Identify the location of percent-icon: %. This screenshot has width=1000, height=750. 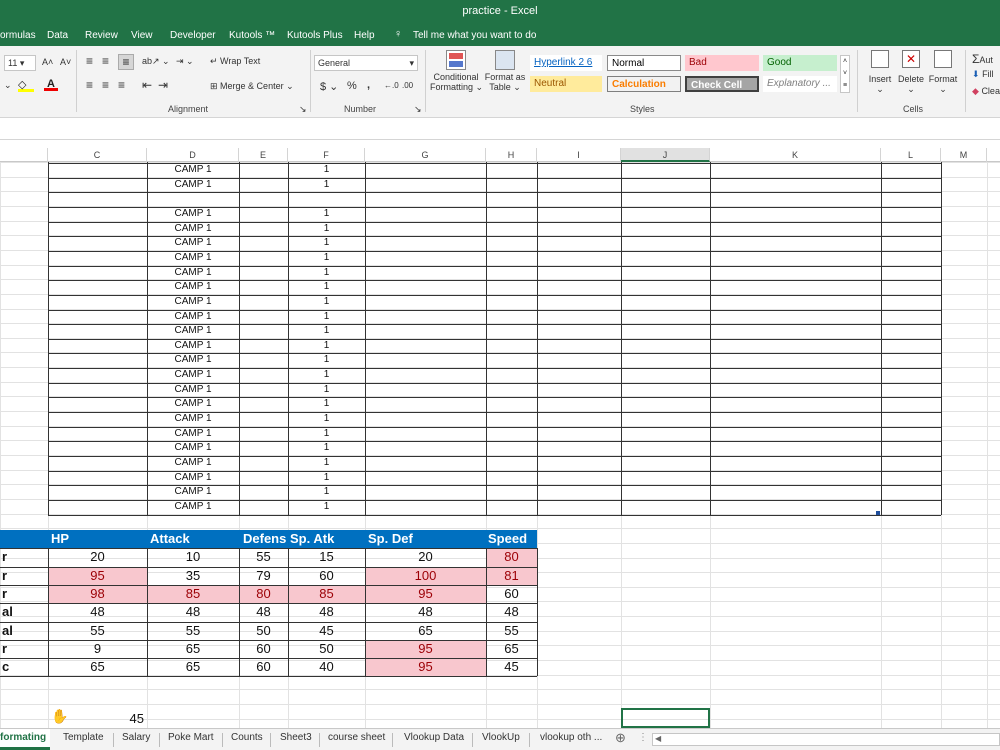
(352, 86).